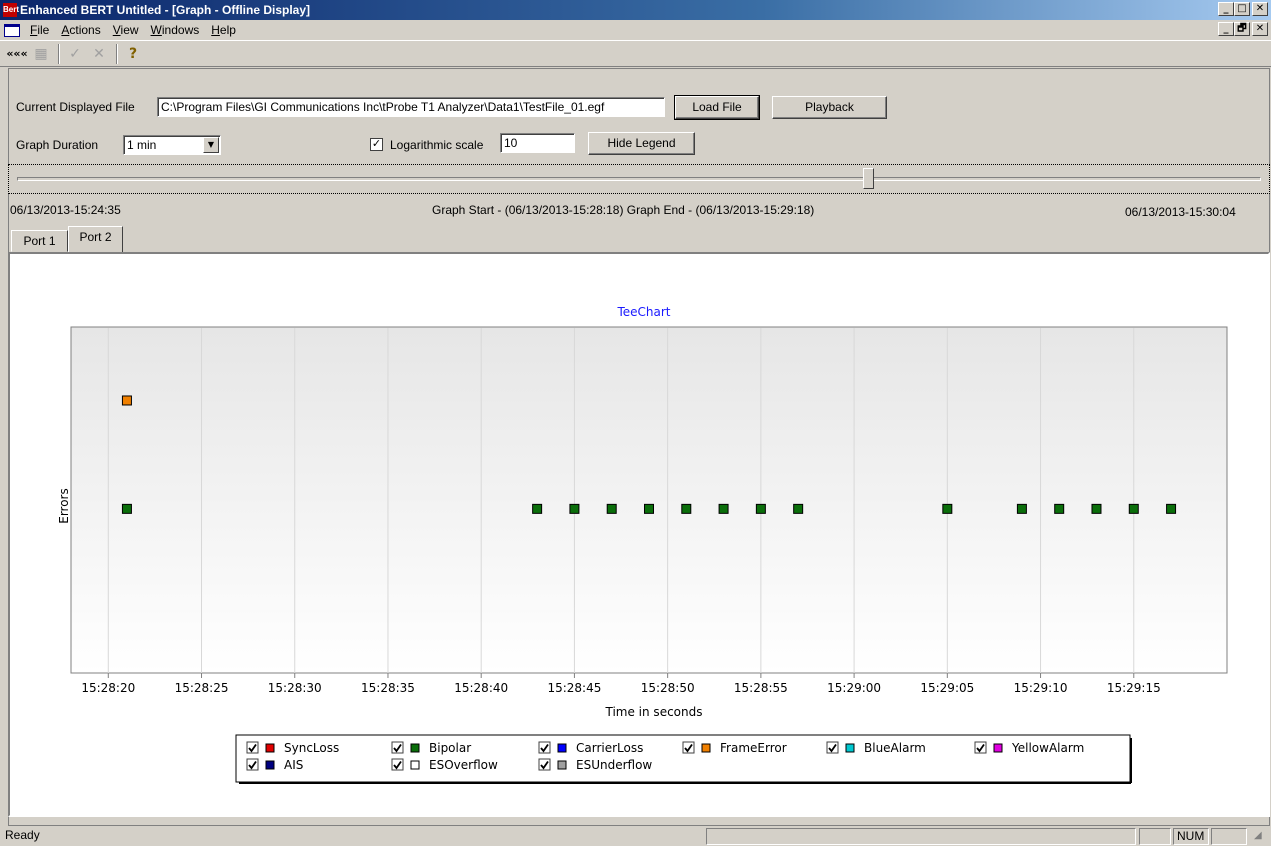 The width and height of the screenshot is (1271, 846). I want to click on resize-grip-icon: ◢, so click(1261, 837).